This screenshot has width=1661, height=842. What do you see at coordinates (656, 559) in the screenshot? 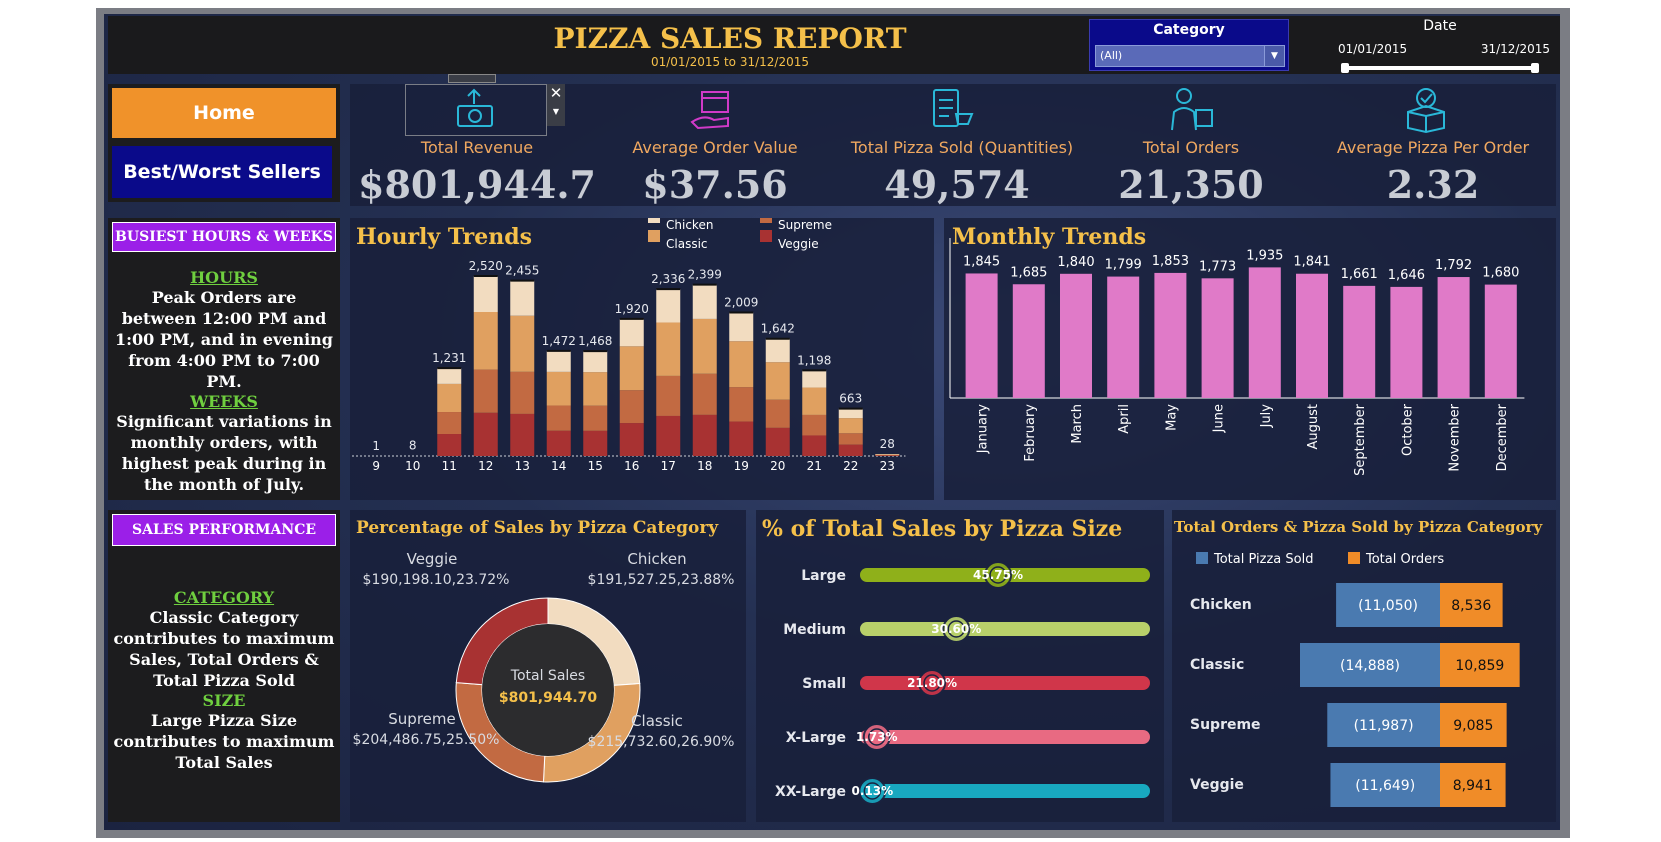
I see `donut-category-label-chicken: Chicken` at bounding box center [656, 559].